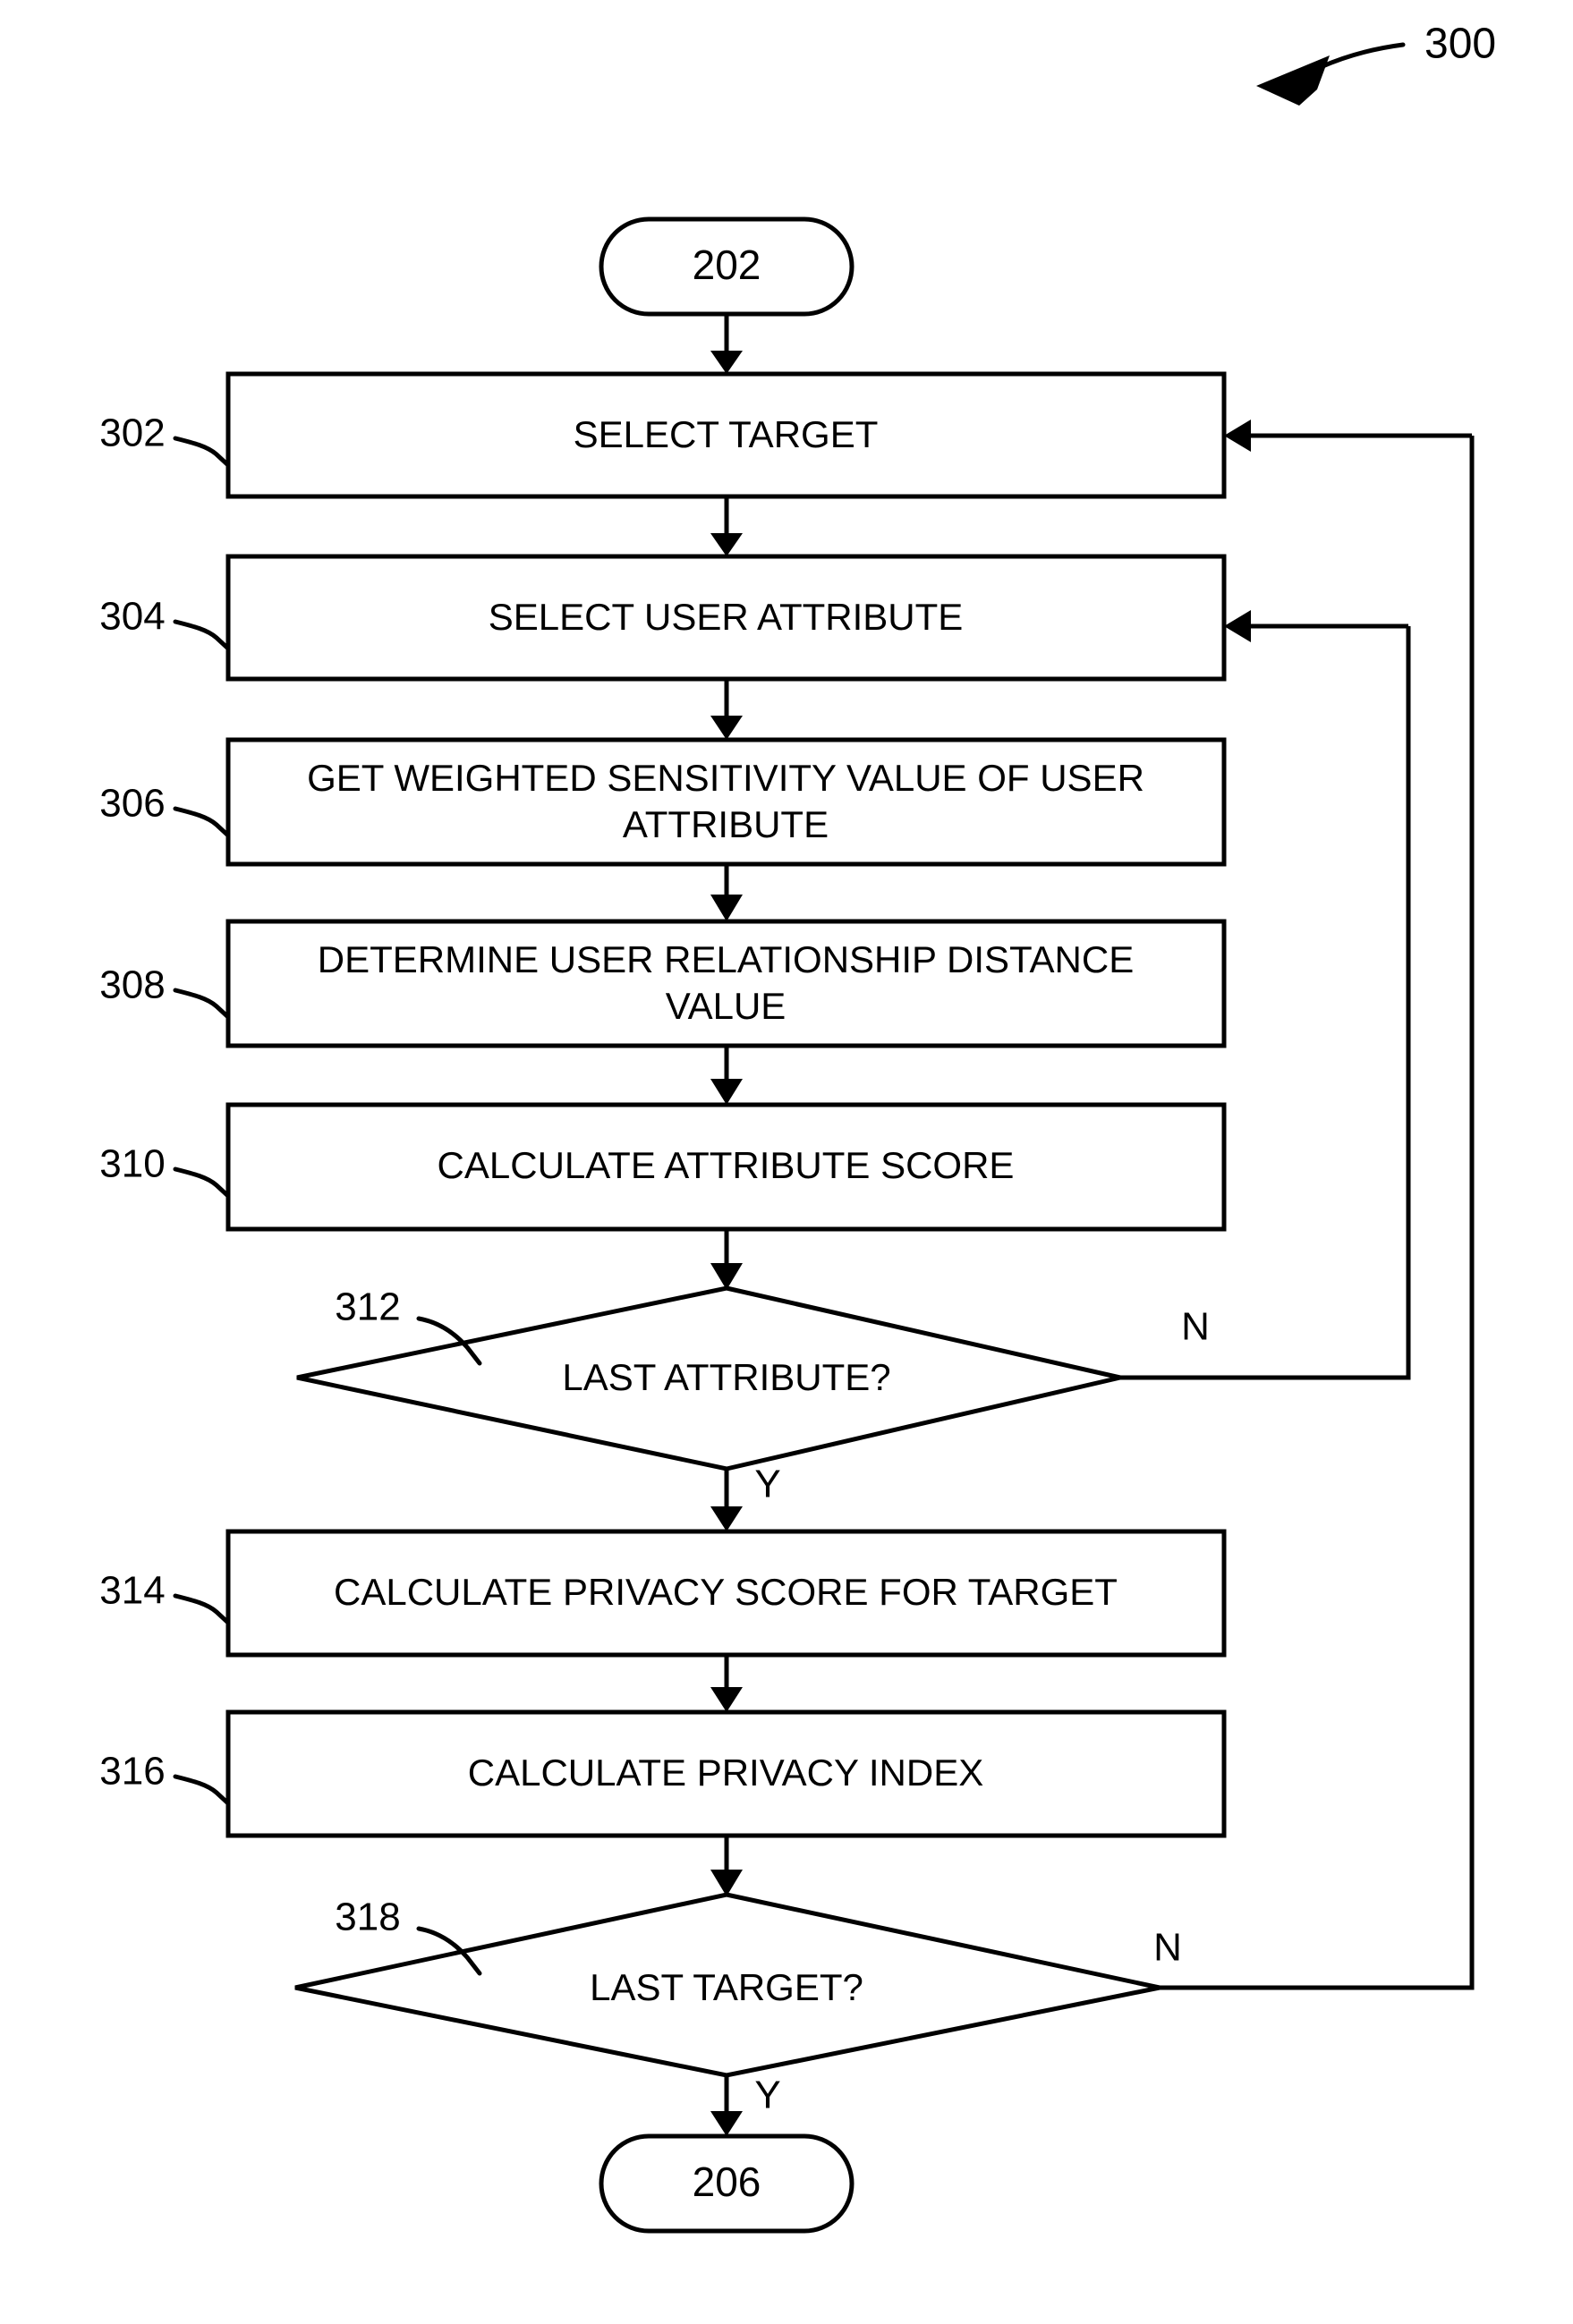  I want to click on process-box-316-label: CALCULATE PRIVACY INDEX, so click(726, 1773).